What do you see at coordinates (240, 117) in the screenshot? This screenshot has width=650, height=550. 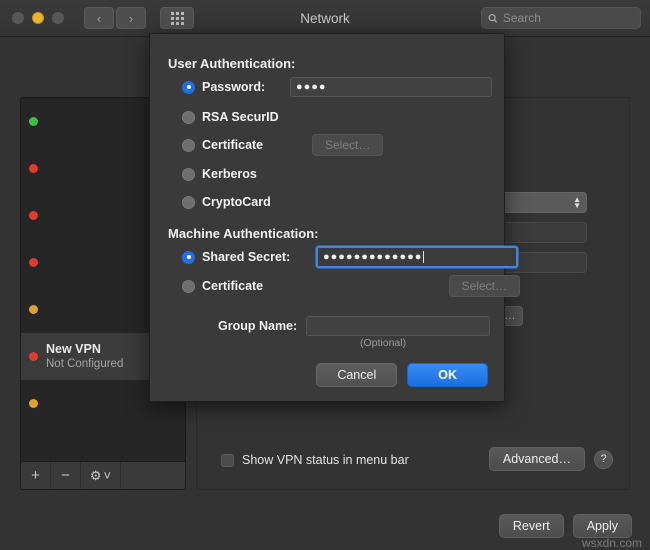 I see `user-auth-option-label: RSA SecurID` at bounding box center [240, 117].